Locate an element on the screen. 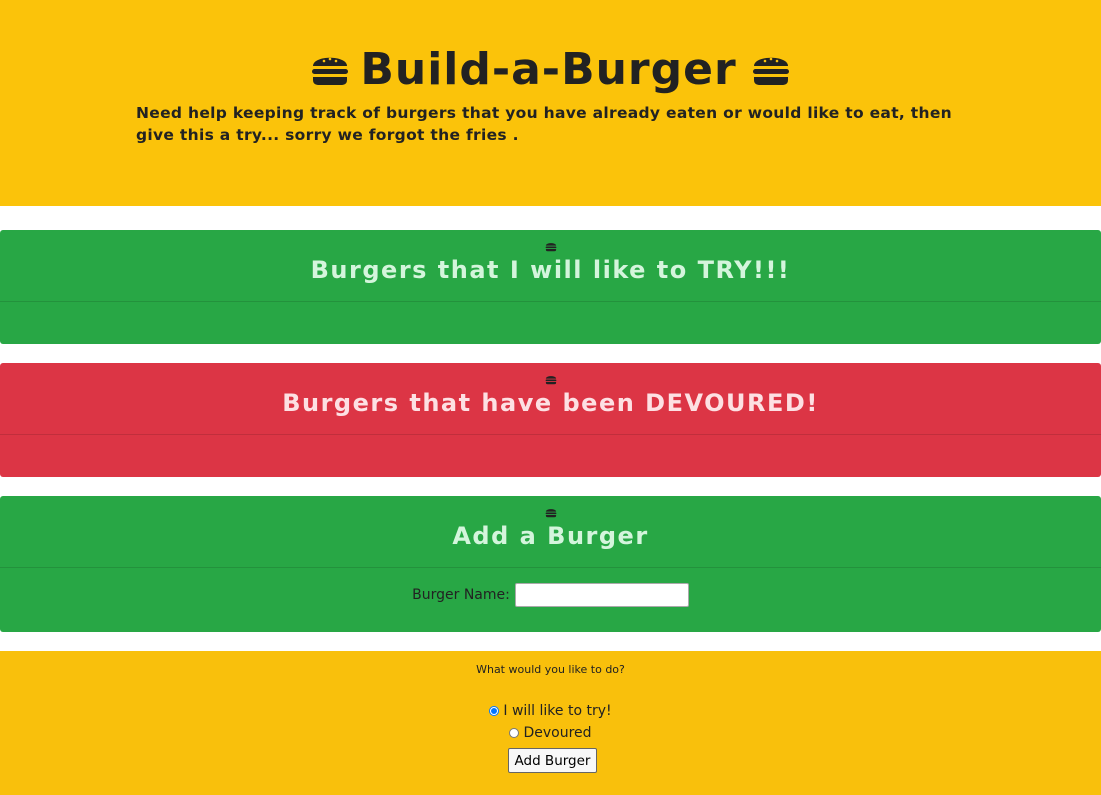 Image resolution: width=1101 pixels, height=795 pixels. option-devoured-row: Devoured is located at coordinates (550, 733).